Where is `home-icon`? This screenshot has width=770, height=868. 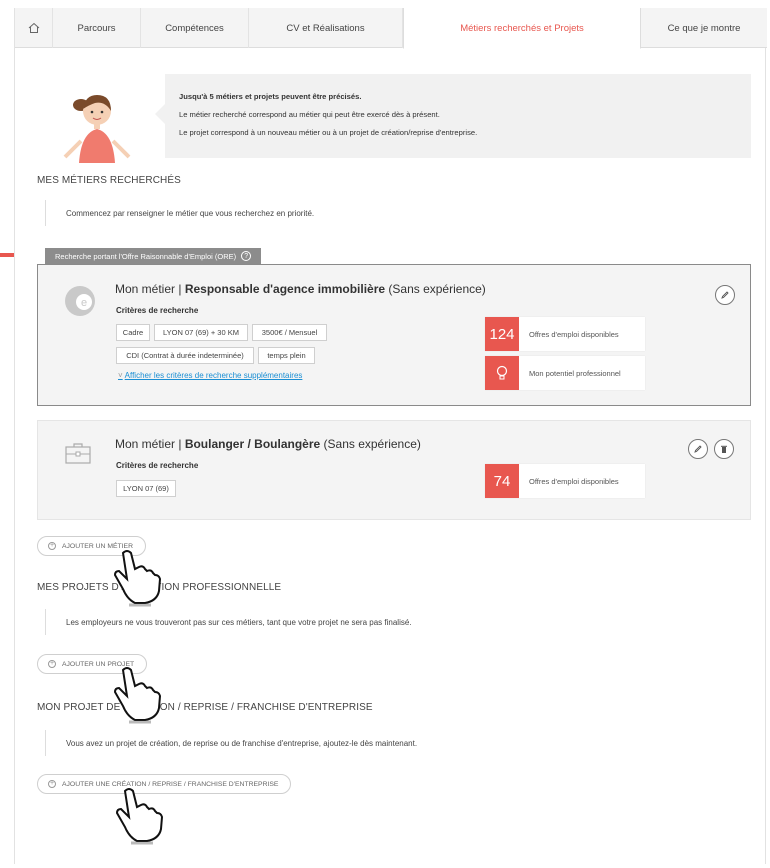 home-icon is located at coordinates (33, 27).